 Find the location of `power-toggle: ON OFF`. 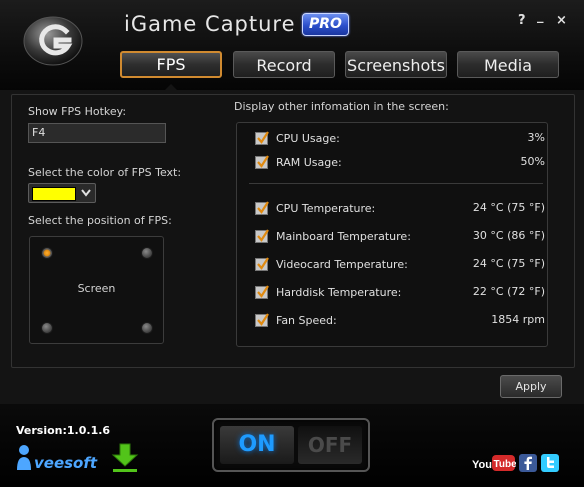

power-toggle: ON OFF is located at coordinates (291, 445).